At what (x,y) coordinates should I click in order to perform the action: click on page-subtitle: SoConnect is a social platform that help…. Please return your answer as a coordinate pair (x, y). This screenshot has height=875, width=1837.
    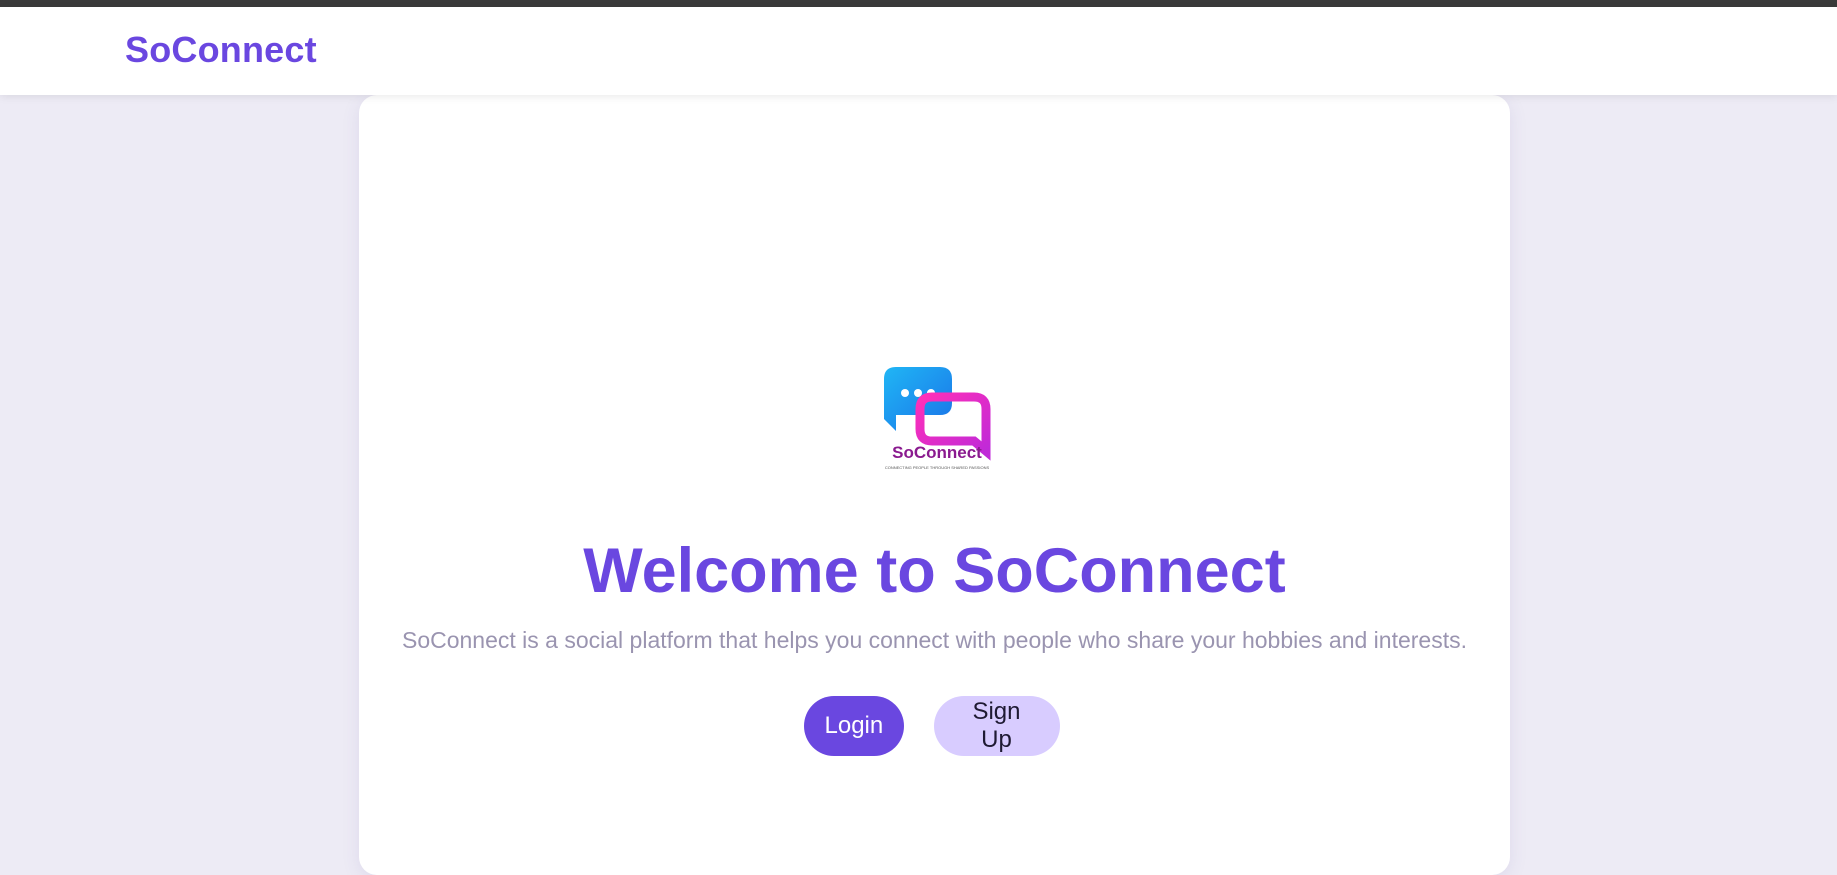
    Looking at the image, I should click on (934, 640).